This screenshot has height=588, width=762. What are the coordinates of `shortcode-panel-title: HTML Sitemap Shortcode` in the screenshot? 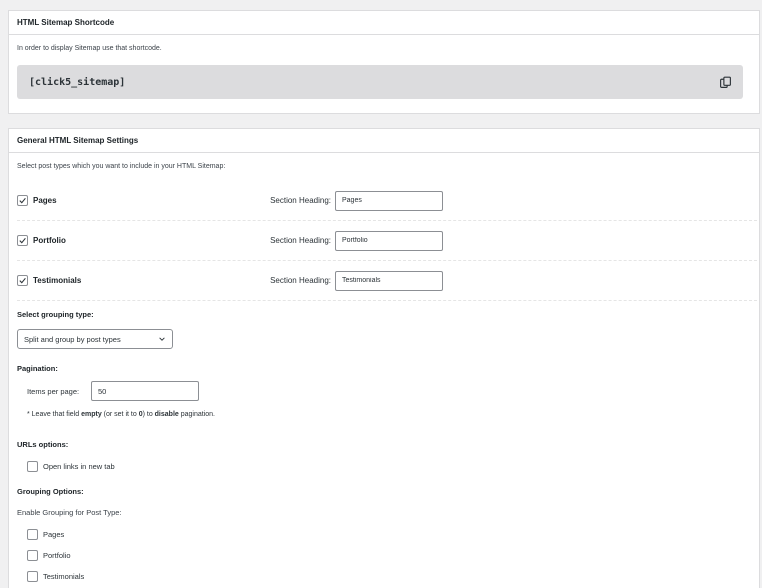 It's located at (384, 23).